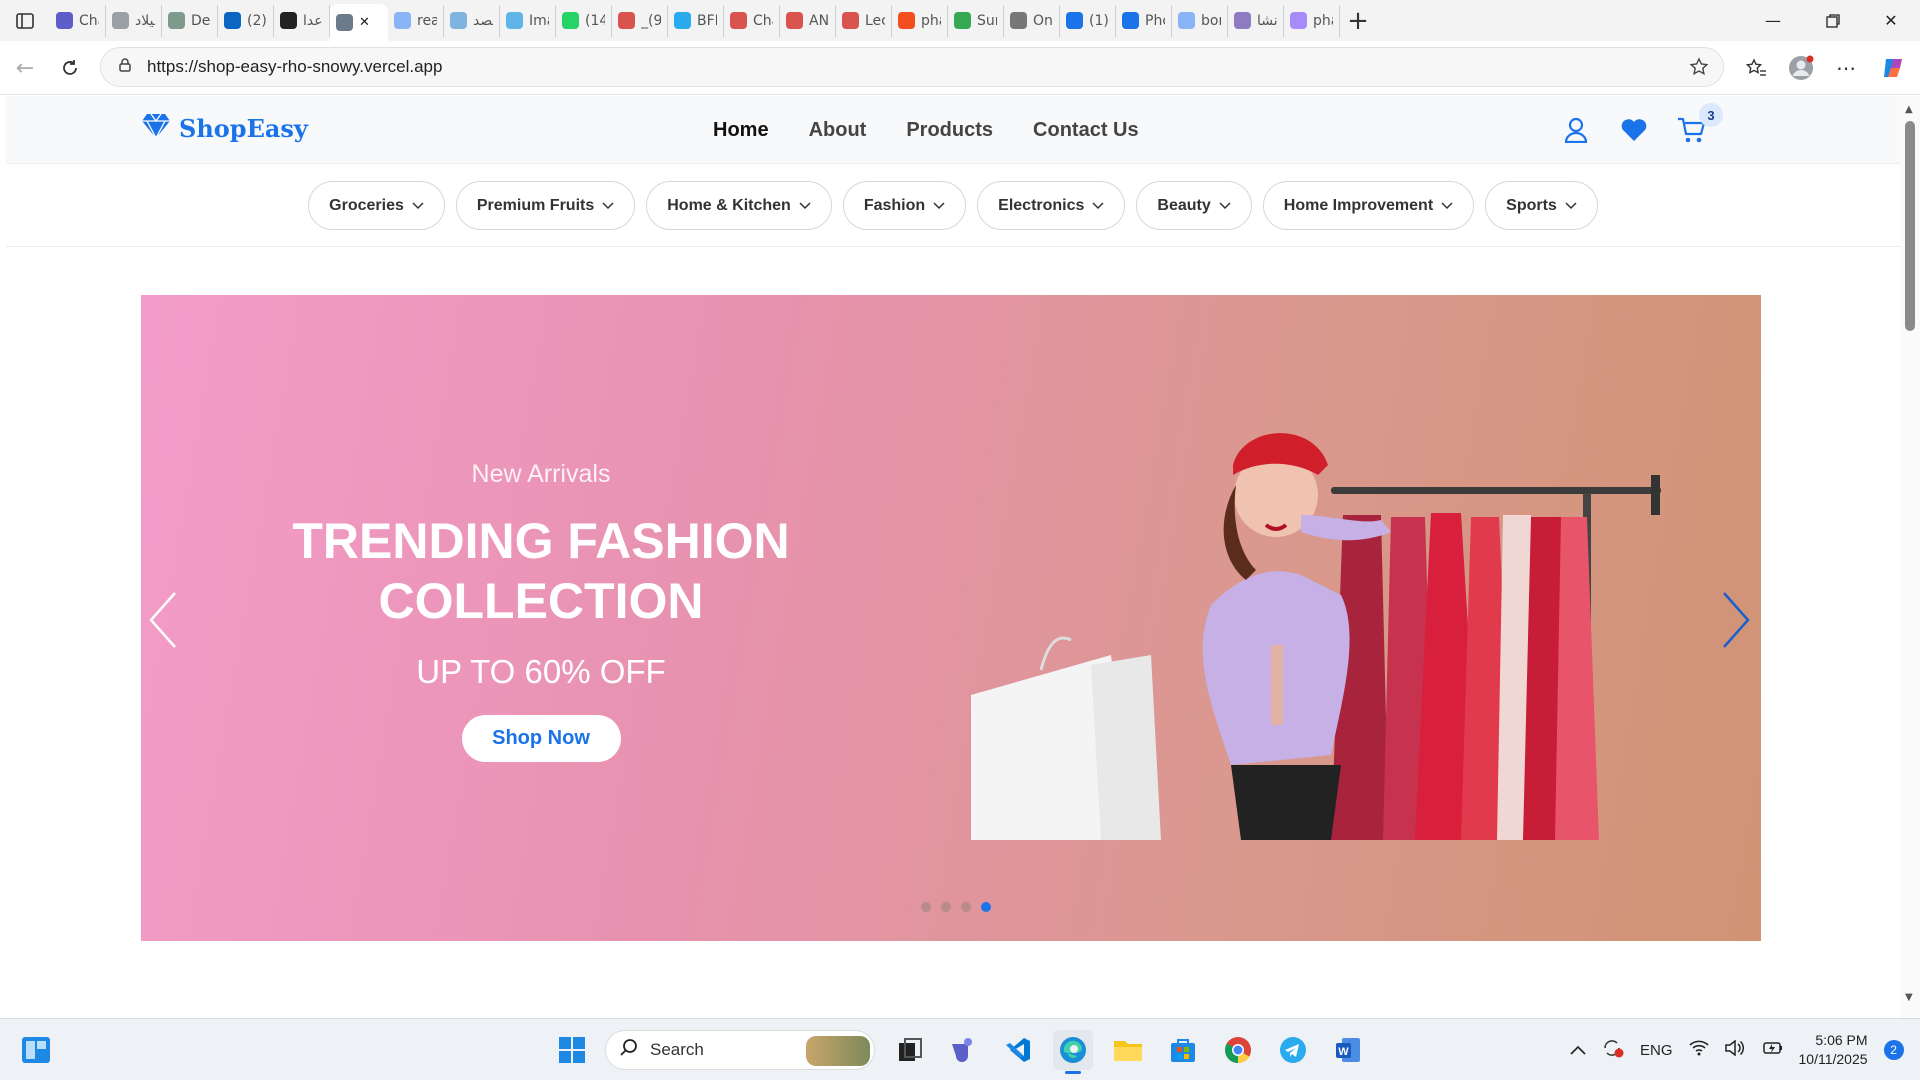 The image size is (1920, 1081). Describe the element at coordinates (1368, 205) in the screenshot. I see `category-home-improvement: Home Improvement` at that location.